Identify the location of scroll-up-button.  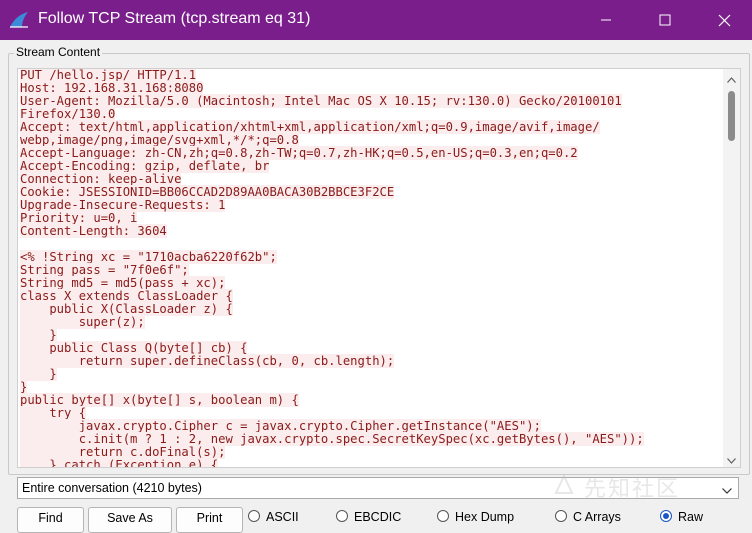
(731, 77).